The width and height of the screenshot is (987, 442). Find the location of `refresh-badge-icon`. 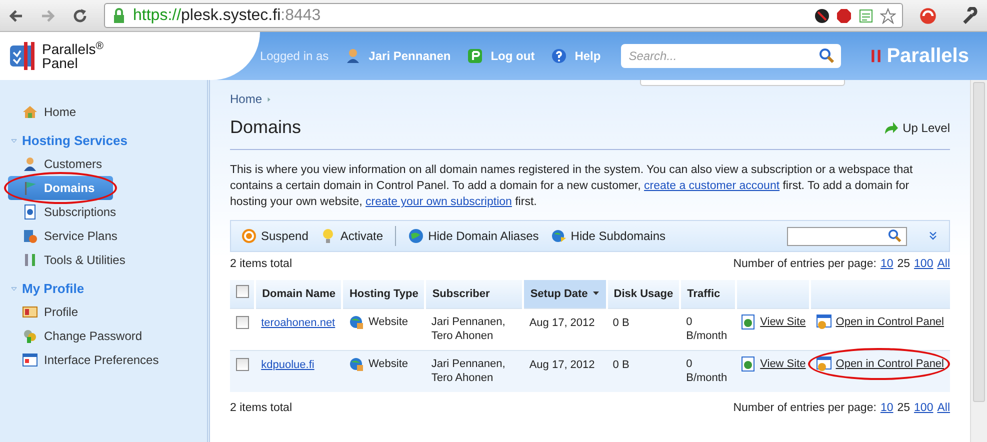

refresh-badge-icon is located at coordinates (928, 15).